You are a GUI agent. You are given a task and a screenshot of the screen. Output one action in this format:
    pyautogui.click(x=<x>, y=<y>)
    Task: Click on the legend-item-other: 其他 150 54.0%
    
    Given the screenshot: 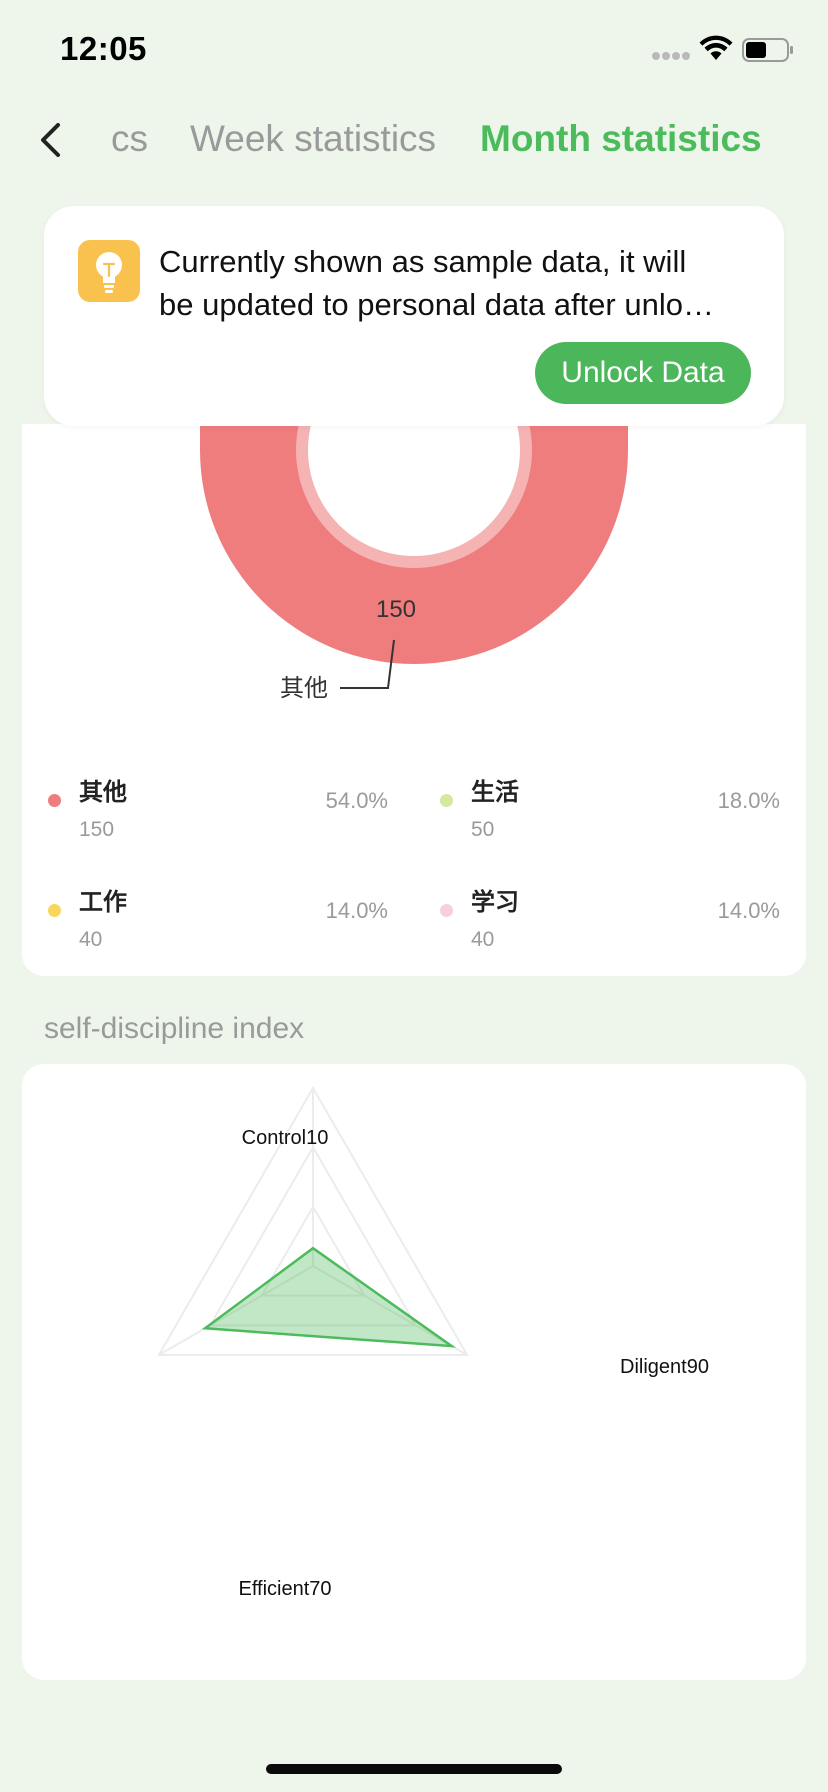 What is the action you would take?
    pyautogui.click(x=205, y=809)
    